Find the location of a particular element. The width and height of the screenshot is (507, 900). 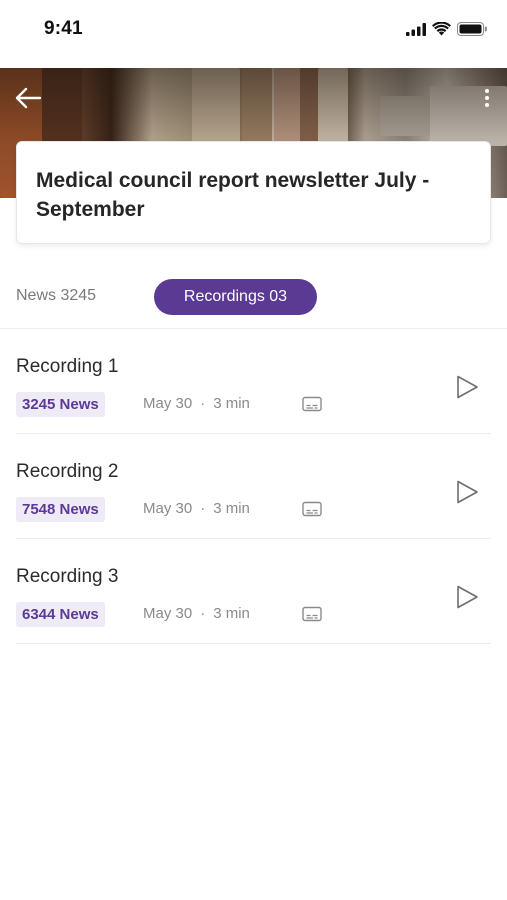

recording-title: Recording 2 is located at coordinates (67, 471).